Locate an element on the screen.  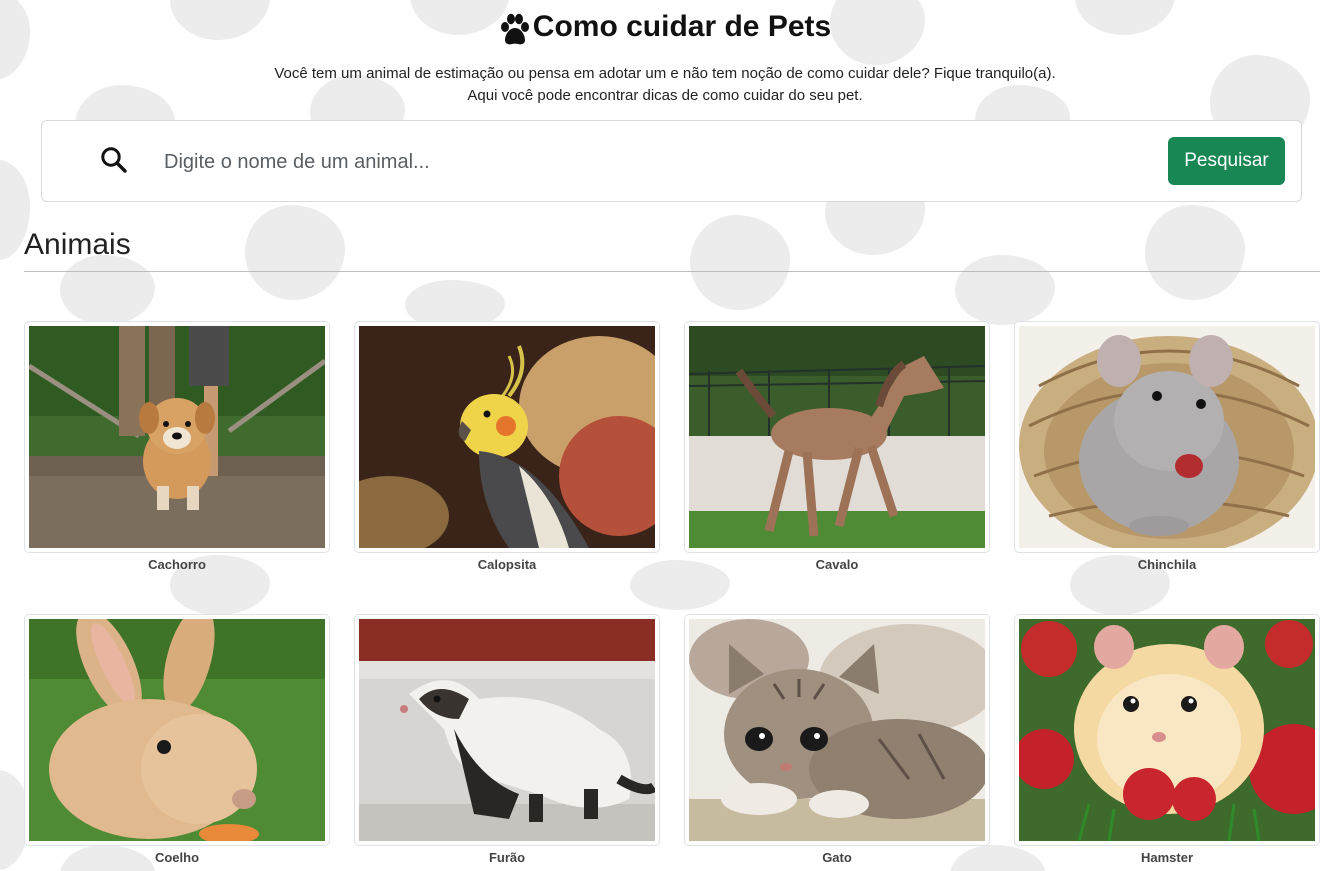
rabbit-photo is located at coordinates (177, 730).